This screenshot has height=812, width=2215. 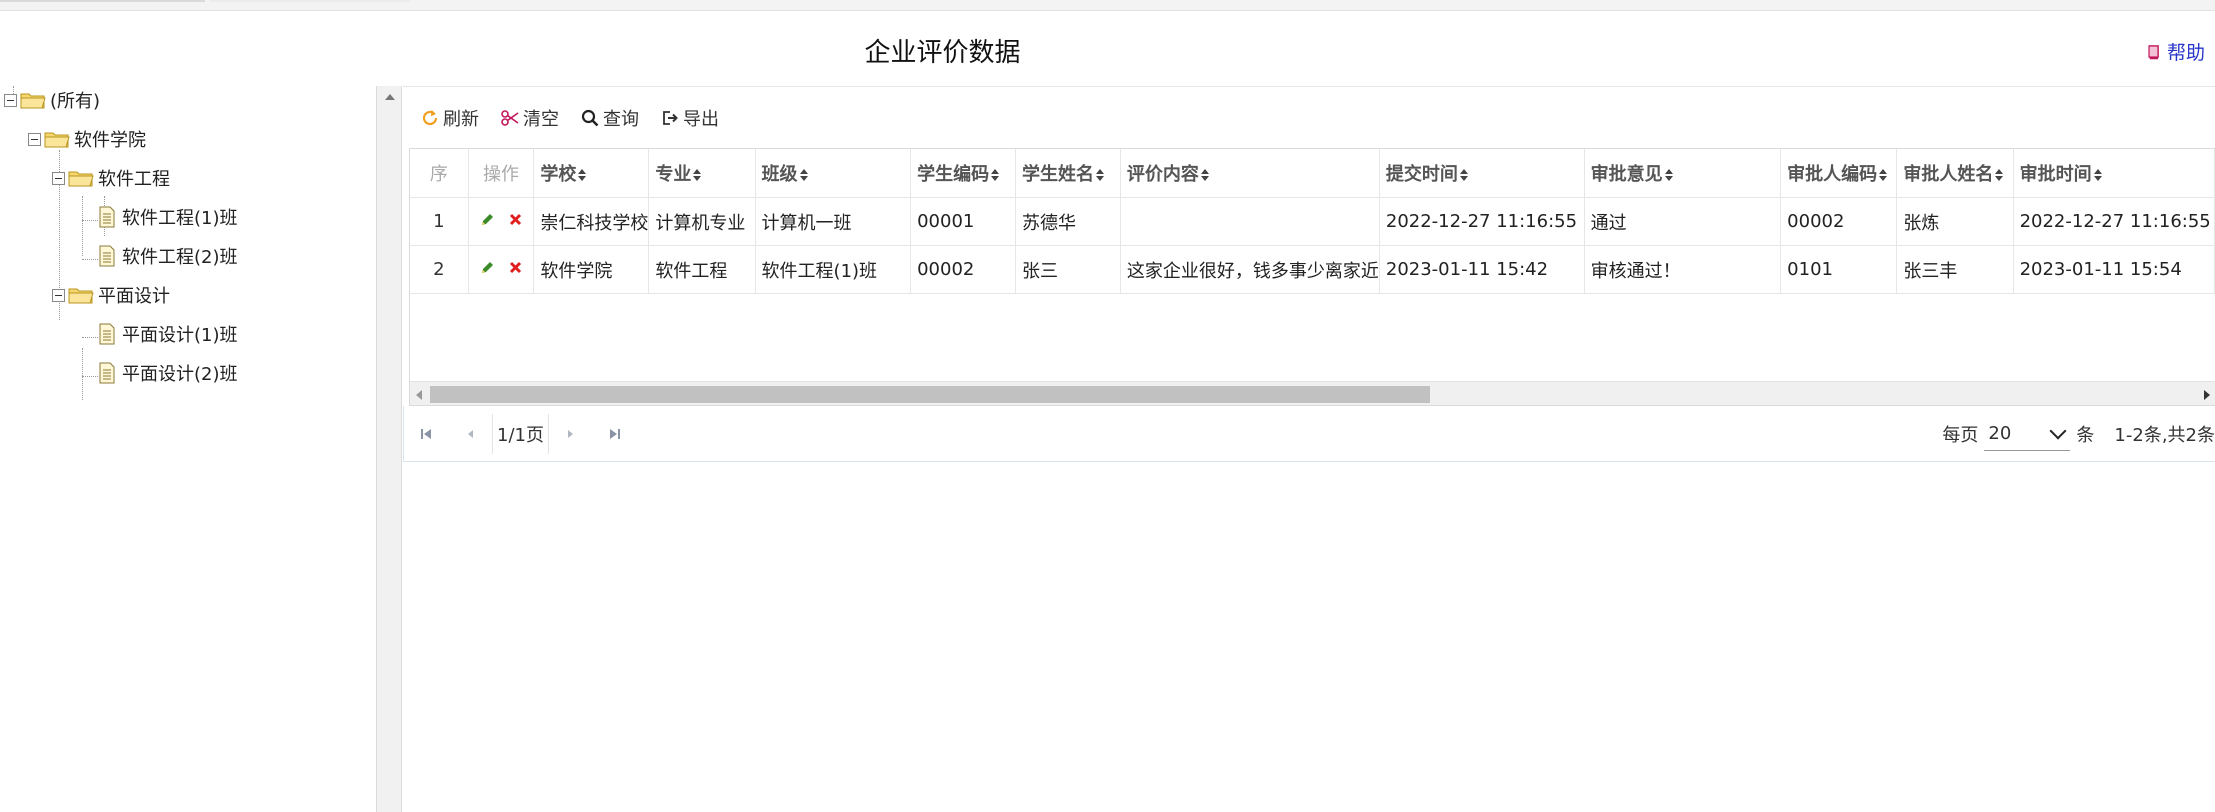 I want to click on col-header-school: 学校, so click(x=591, y=173).